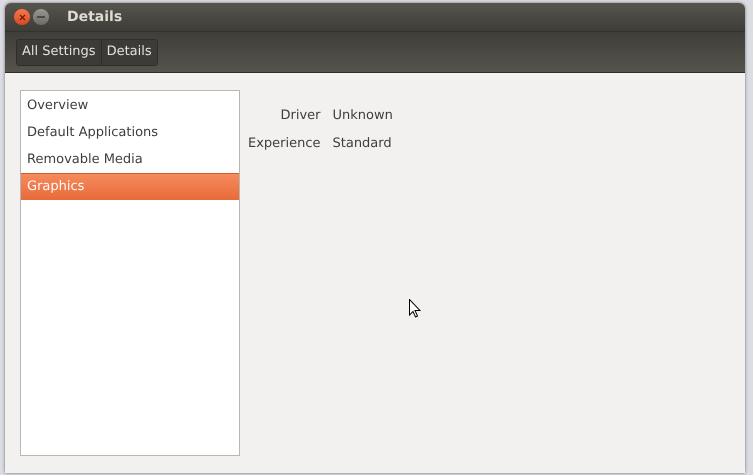 The image size is (753, 475). Describe the element at coordinates (284, 143) in the screenshot. I see `detail-label: Experience` at that location.